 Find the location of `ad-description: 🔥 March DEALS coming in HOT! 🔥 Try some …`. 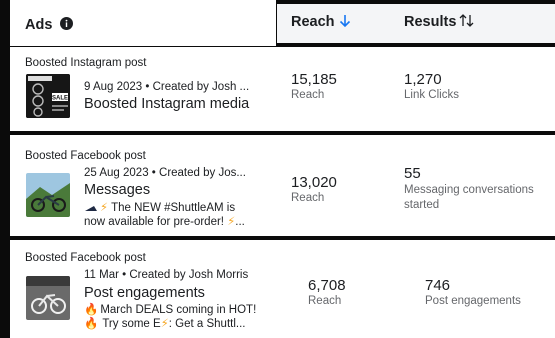

ad-description: 🔥 March DEALS coming in HOT! 🔥 Try some … is located at coordinates (170, 317).